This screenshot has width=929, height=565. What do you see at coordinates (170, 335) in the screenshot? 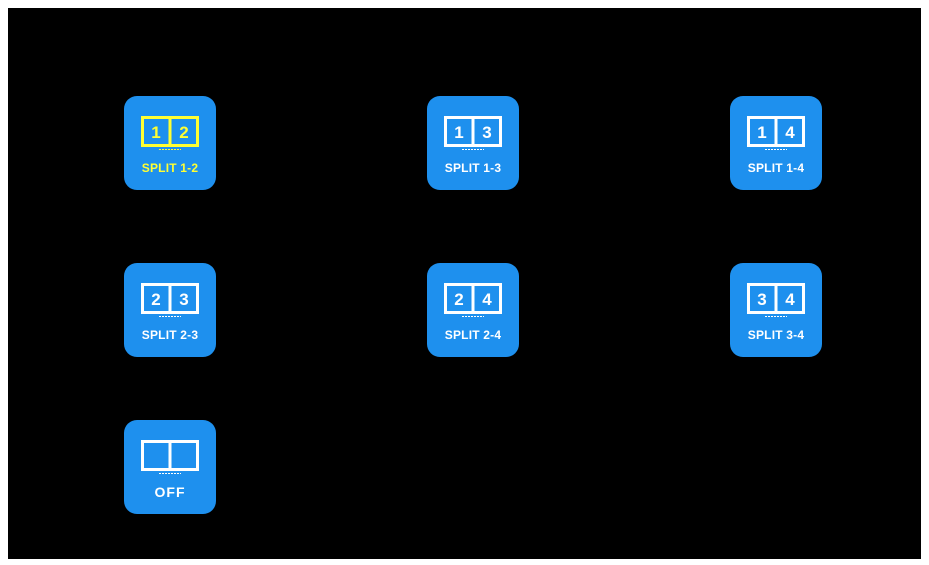
I see `split-2-3-label: SPLIT 2-3` at bounding box center [170, 335].